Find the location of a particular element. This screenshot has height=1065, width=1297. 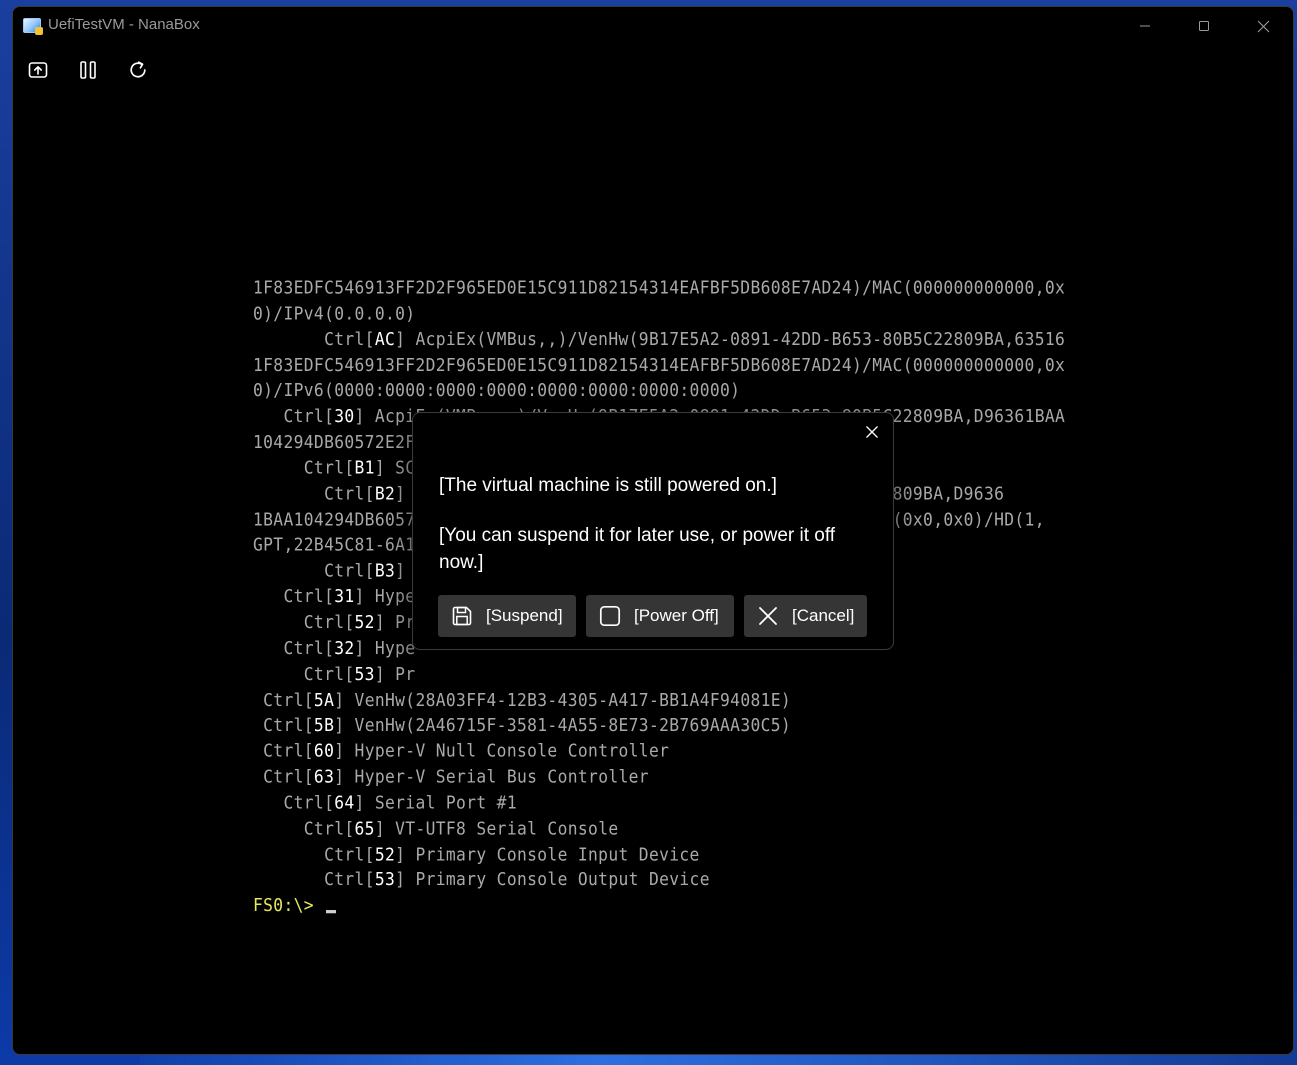

minimize-button is located at coordinates (1145, 26).